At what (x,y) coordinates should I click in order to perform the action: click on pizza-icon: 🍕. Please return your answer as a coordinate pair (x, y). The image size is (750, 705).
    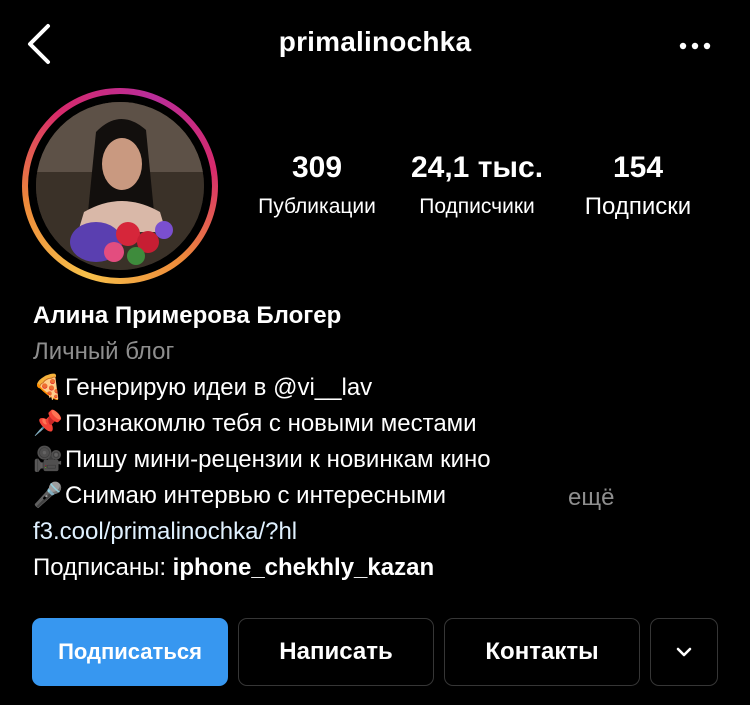
    Looking at the image, I should click on (48, 387).